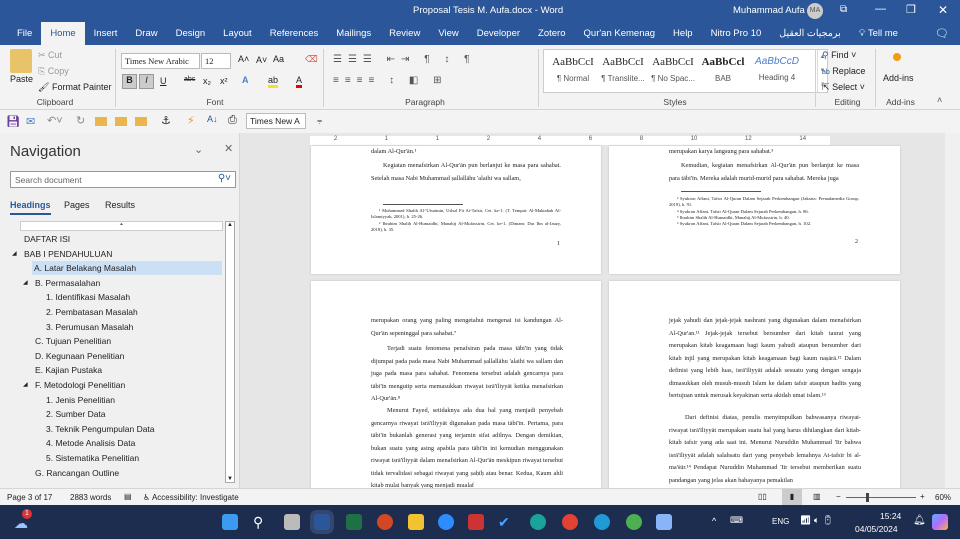 This screenshot has height=539, width=960. What do you see at coordinates (570, 522) in the screenshot?
I see `chrome-icon` at bounding box center [570, 522].